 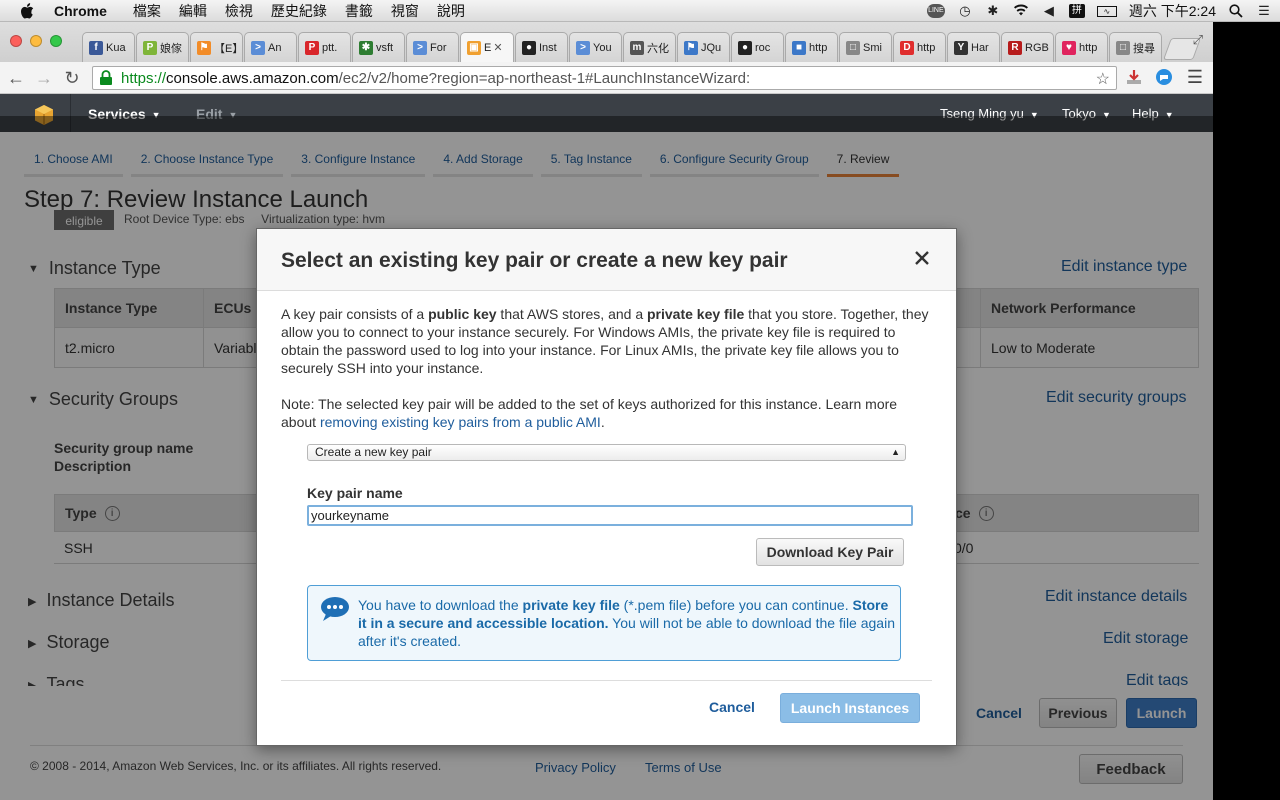 I want to click on browser-tab: ● Inst, so click(x=541, y=47).